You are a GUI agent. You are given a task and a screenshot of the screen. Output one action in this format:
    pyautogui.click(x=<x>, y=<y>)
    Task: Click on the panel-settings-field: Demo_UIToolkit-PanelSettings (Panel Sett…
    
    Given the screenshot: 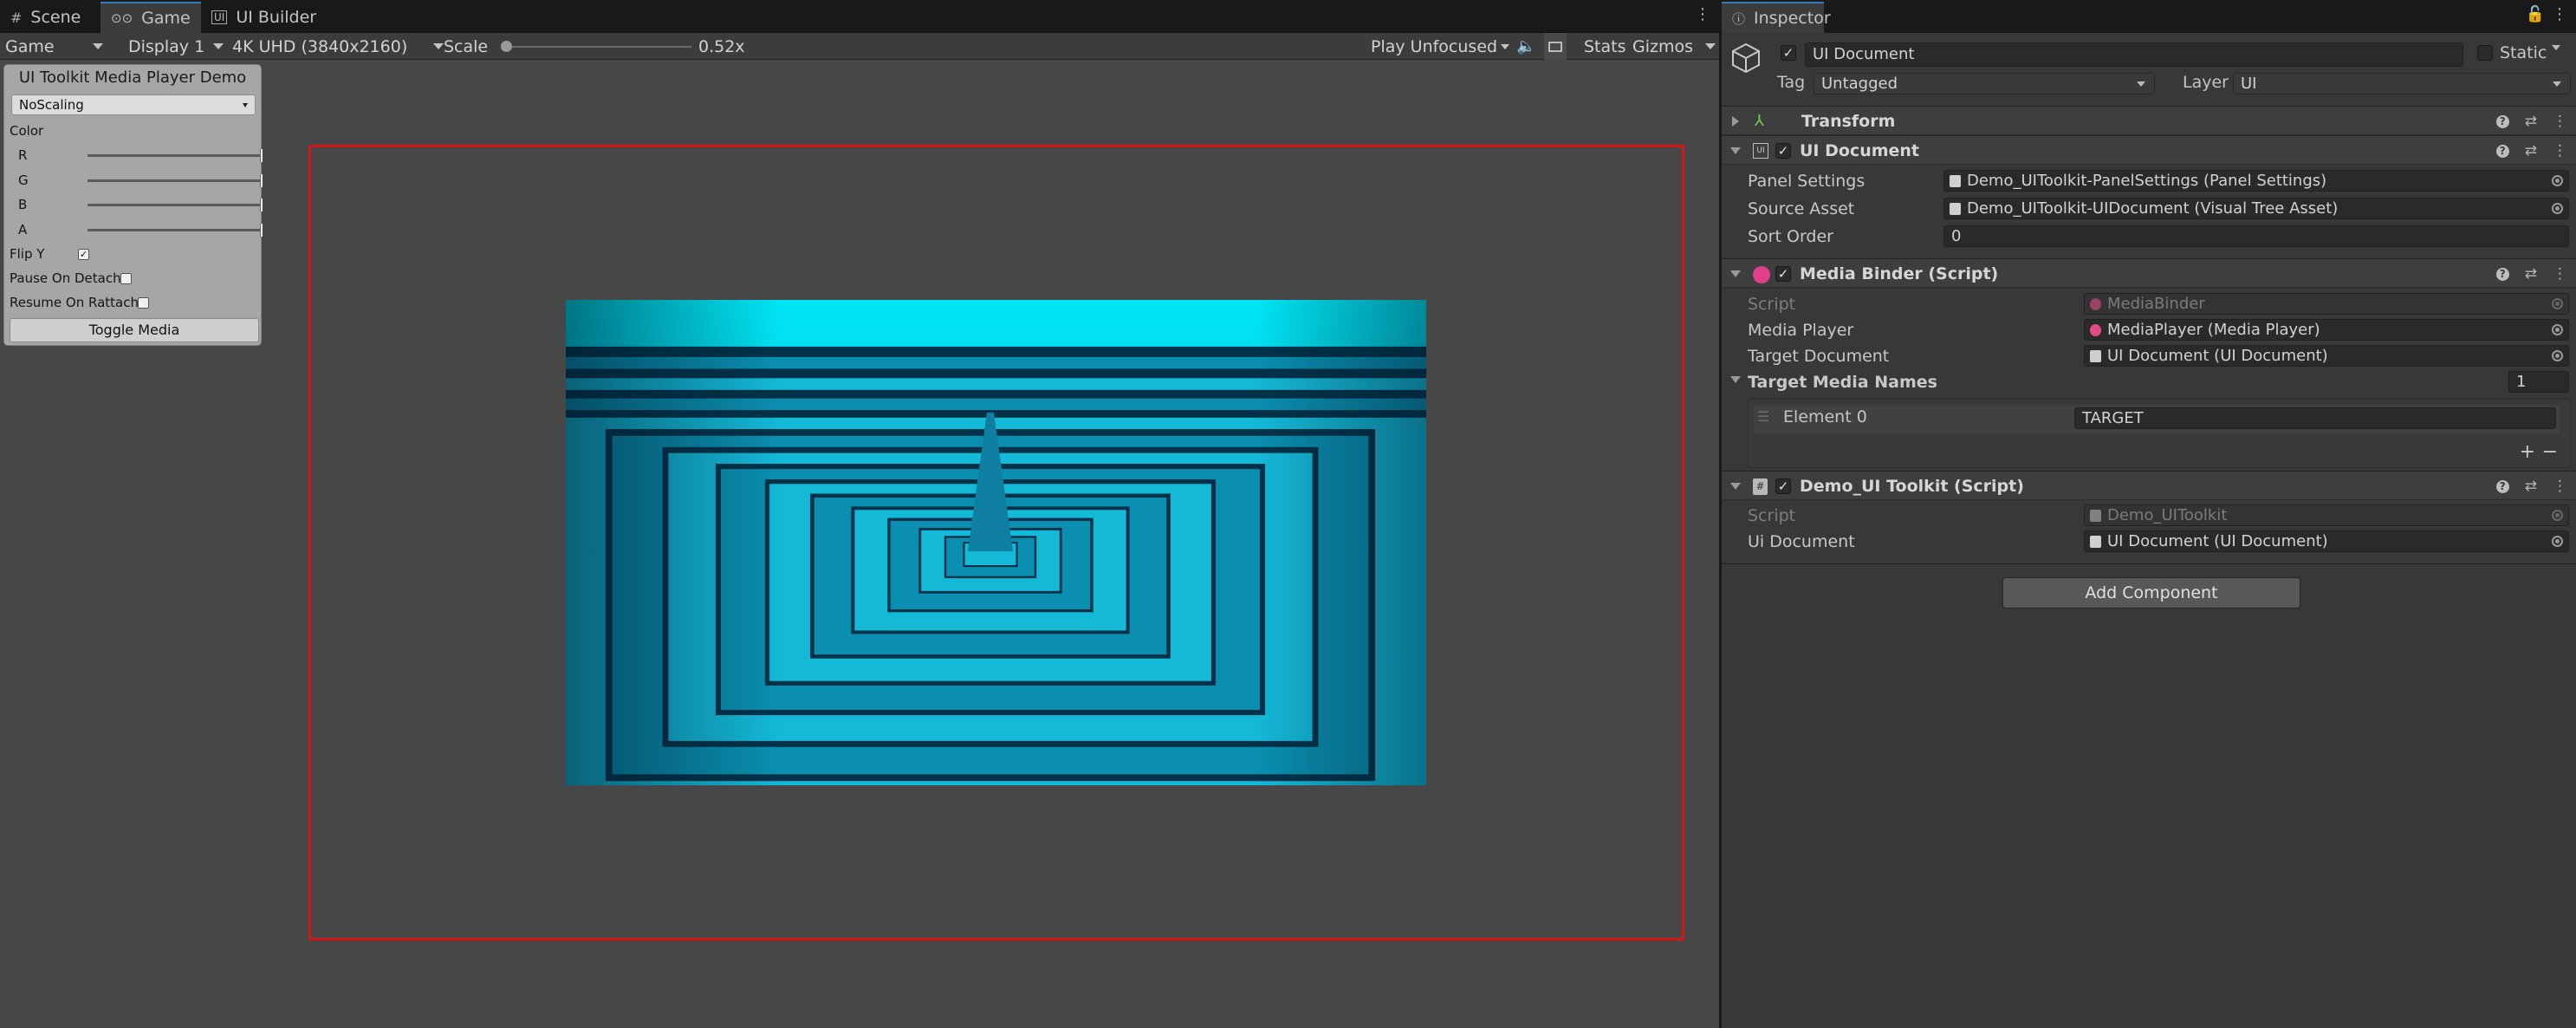 What is the action you would take?
    pyautogui.click(x=2256, y=181)
    